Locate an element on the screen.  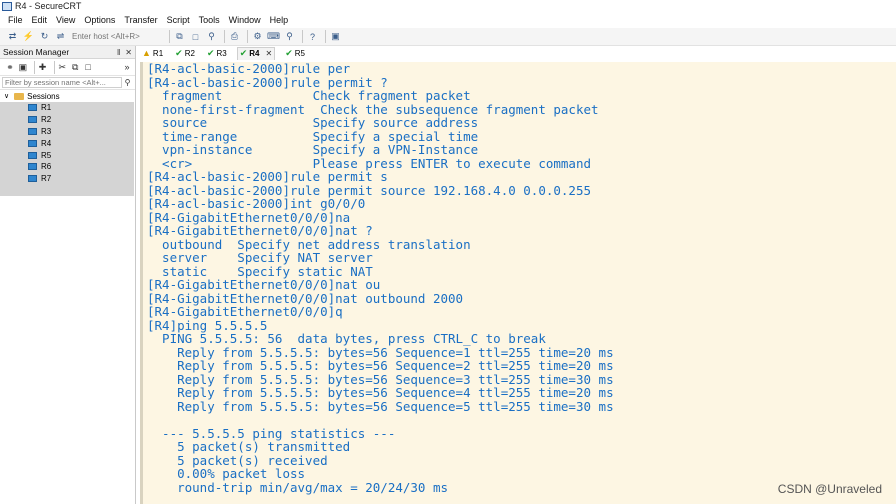
session-item-label: R7 is located at coordinates (46, 179).